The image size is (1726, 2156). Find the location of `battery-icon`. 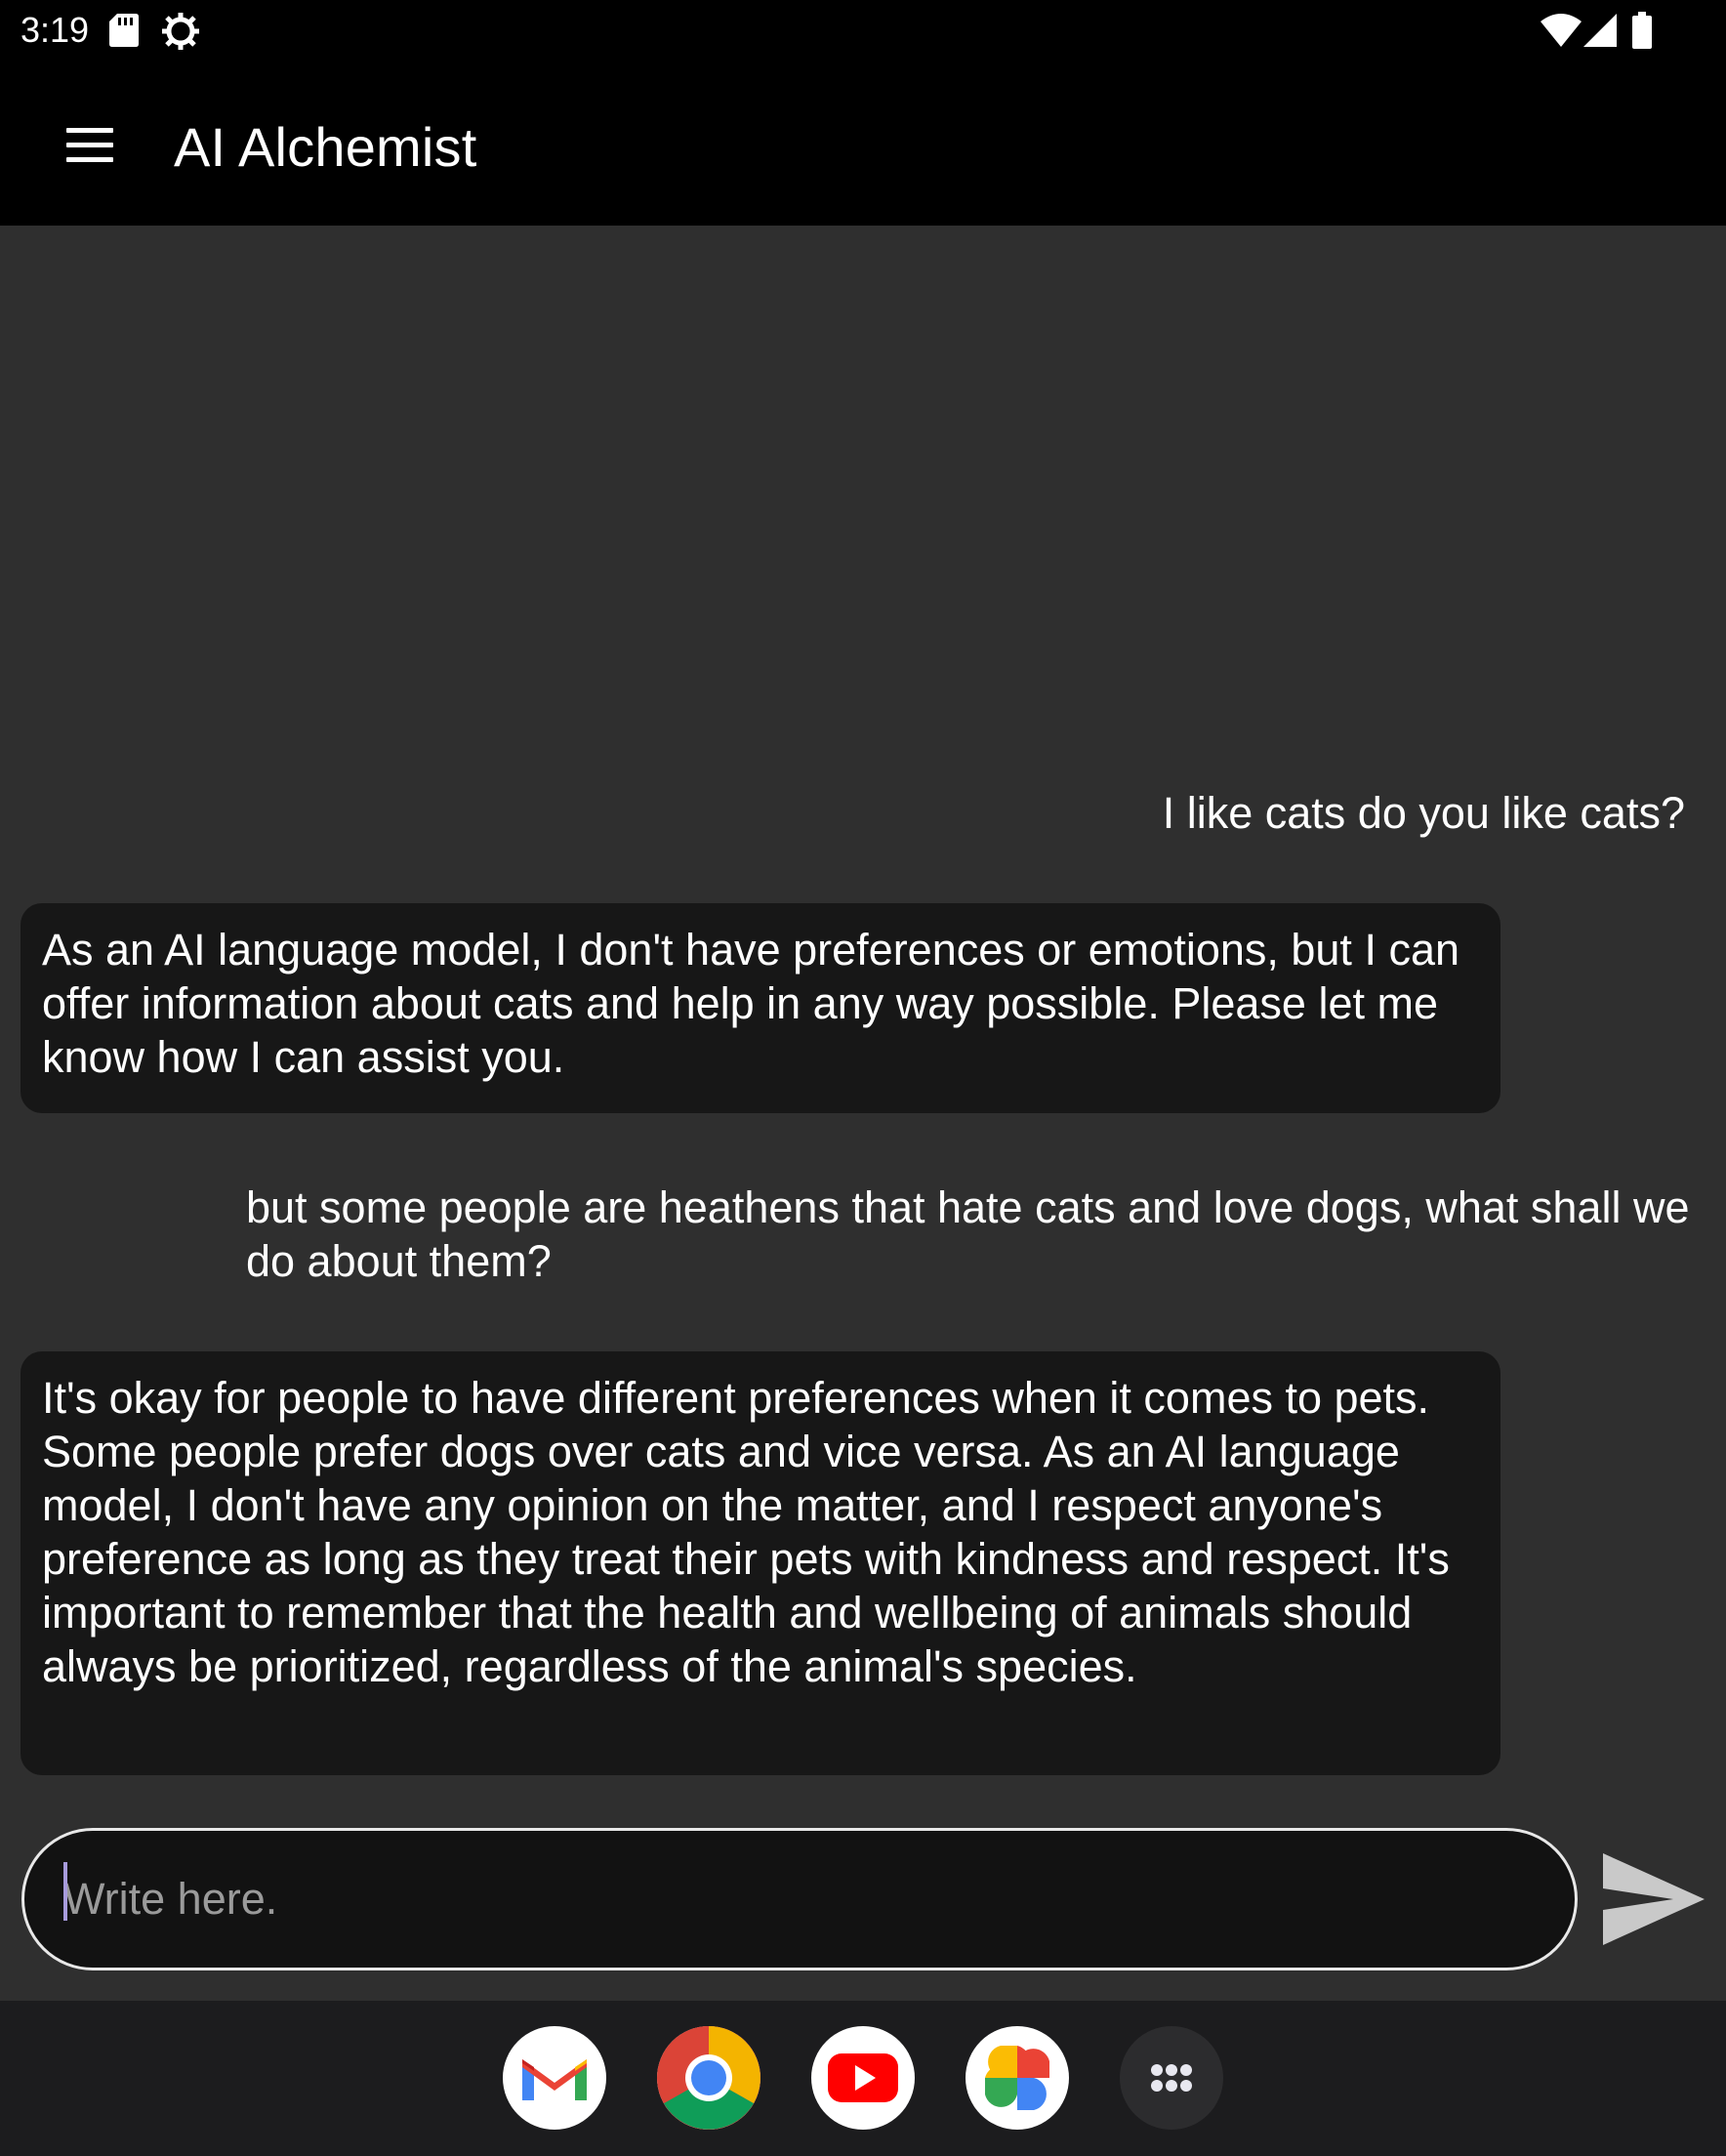

battery-icon is located at coordinates (1642, 30).